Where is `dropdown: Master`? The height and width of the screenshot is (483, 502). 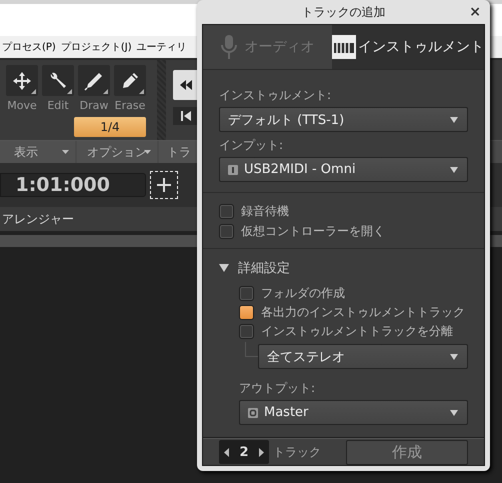
dropdown: Master is located at coordinates (353, 412).